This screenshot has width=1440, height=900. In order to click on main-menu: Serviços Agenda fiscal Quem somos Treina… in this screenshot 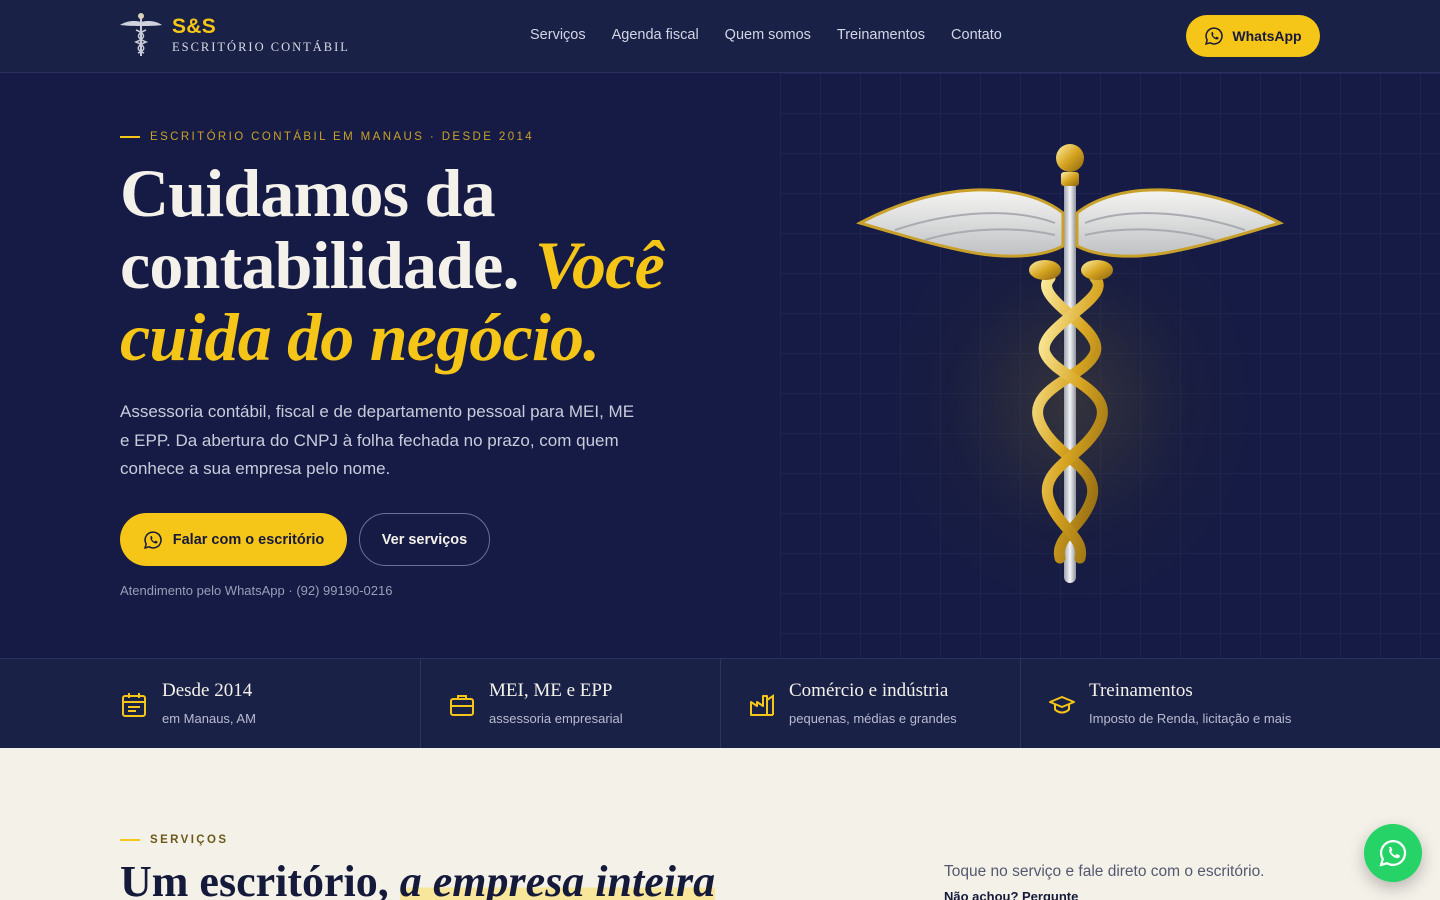, I will do `click(766, 35)`.